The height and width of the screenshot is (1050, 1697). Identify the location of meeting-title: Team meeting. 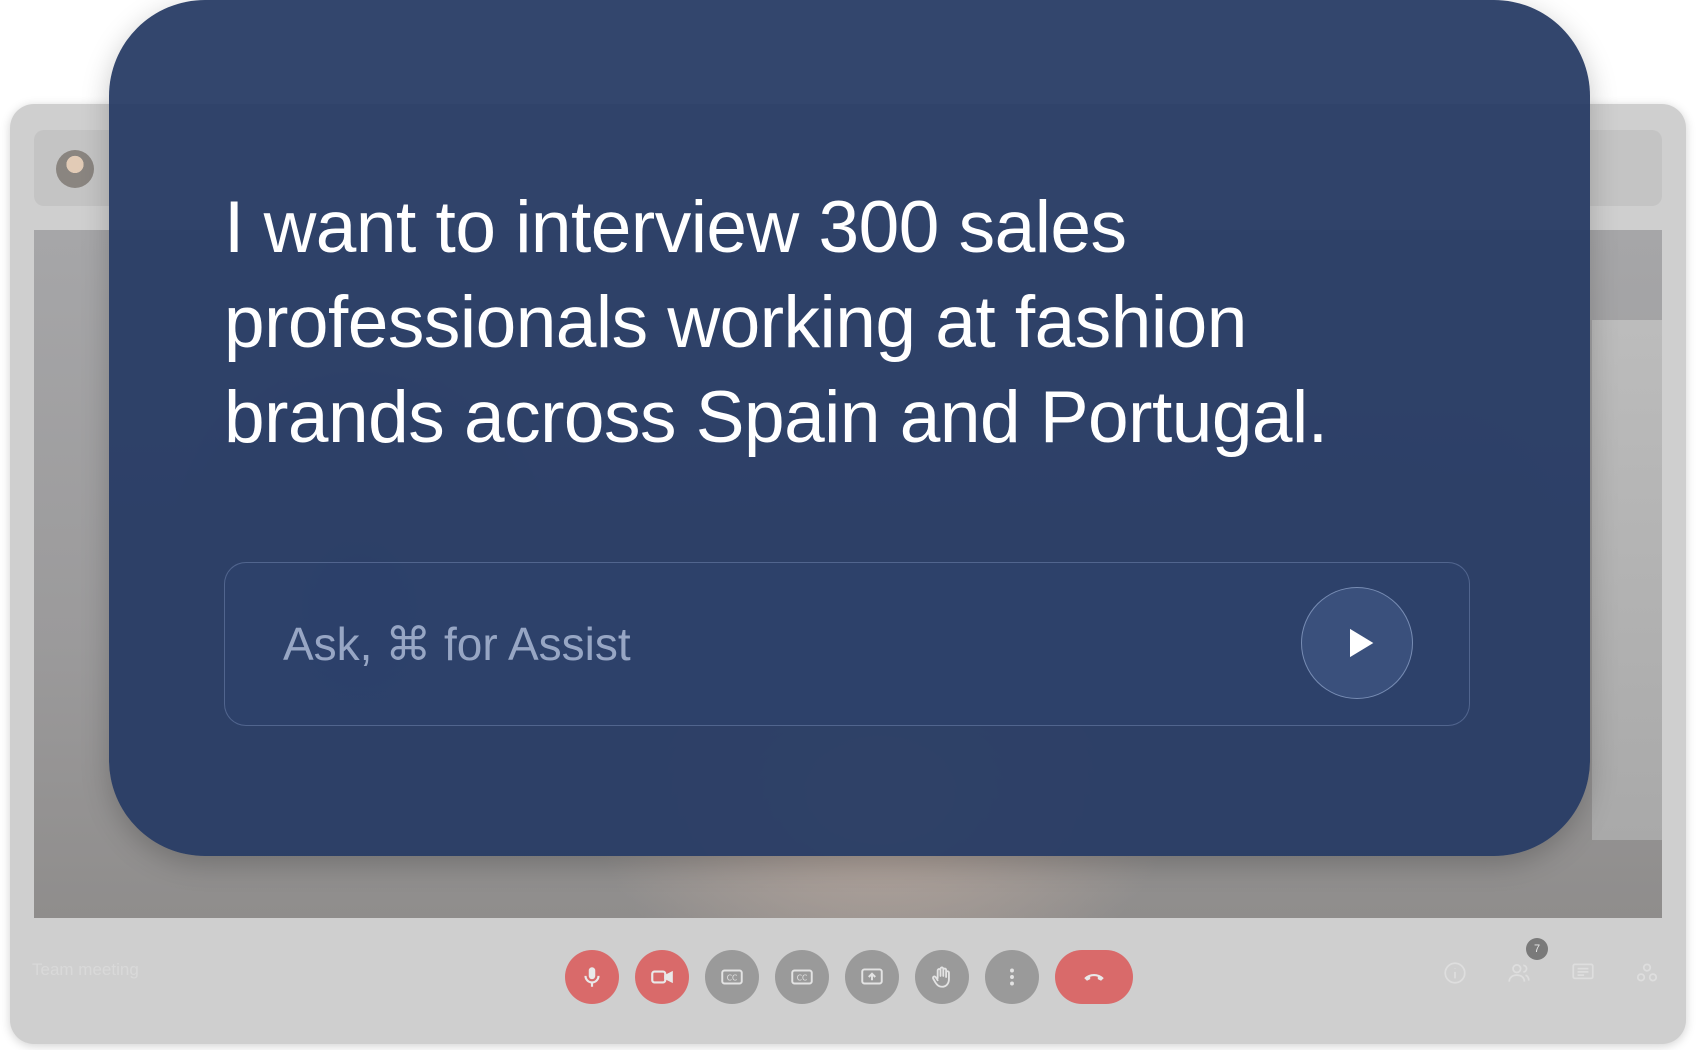
(85, 969).